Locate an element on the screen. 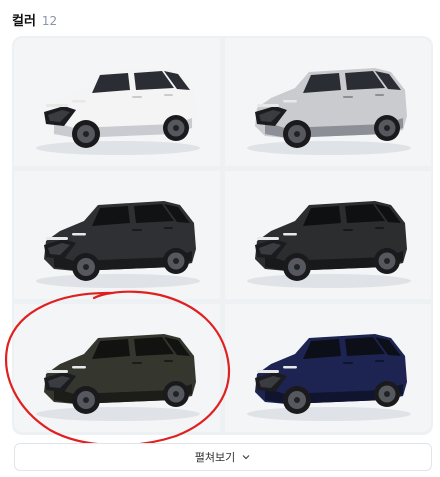 This screenshot has height=477, width=440. chevron-down-icon is located at coordinates (246, 457).